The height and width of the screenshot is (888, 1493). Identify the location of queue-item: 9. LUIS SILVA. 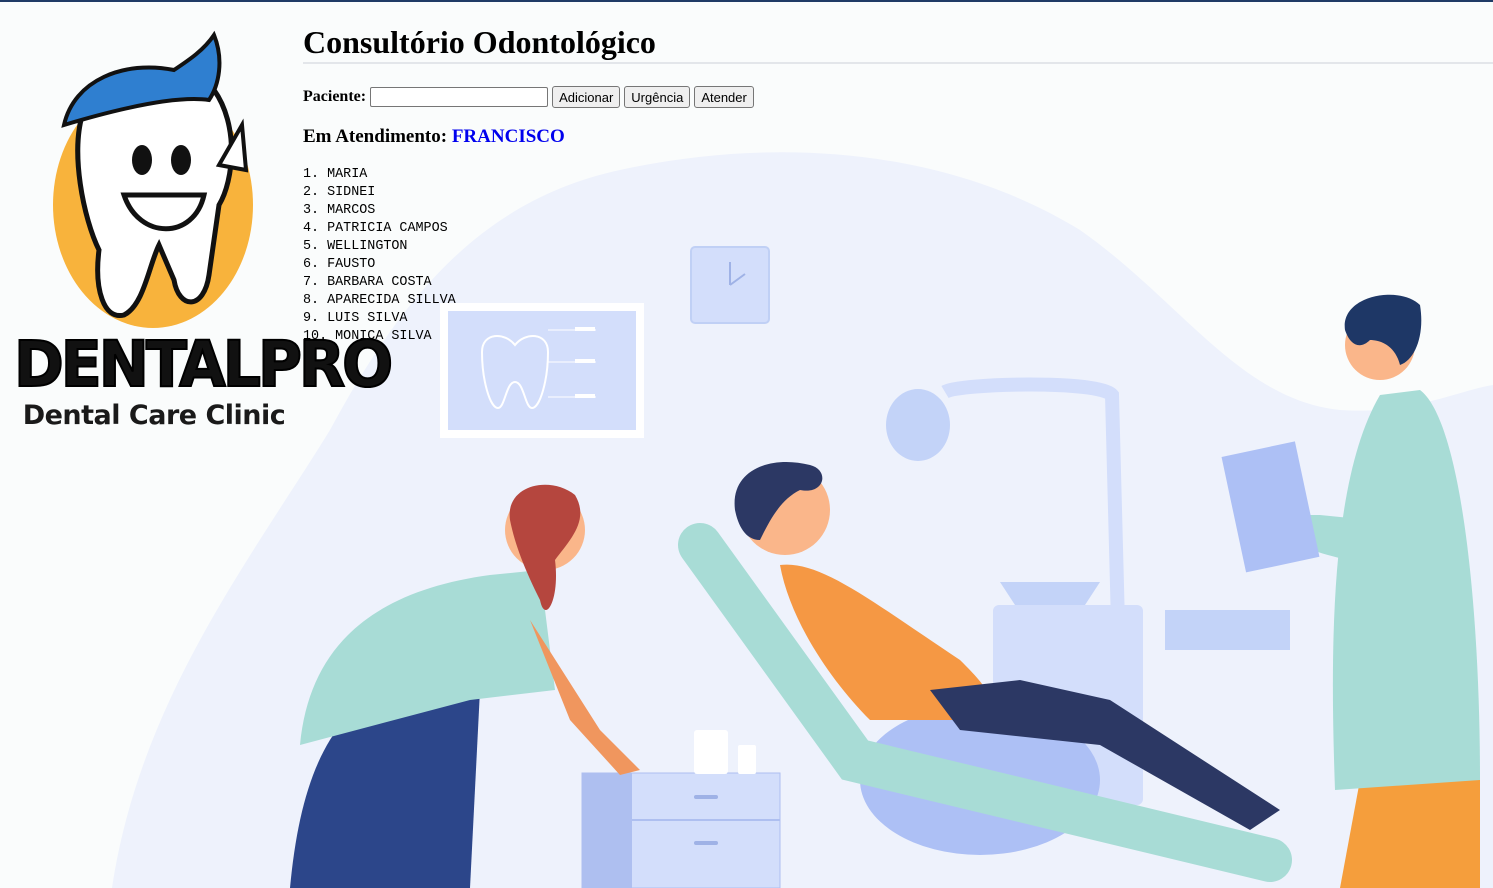
(355, 318).